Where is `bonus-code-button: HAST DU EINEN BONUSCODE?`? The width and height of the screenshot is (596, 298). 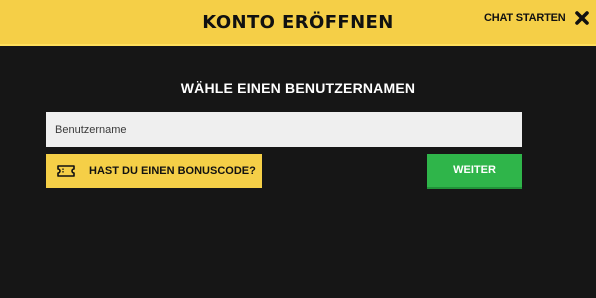
bonus-code-button: HAST DU EINEN BONUSCODE? is located at coordinates (154, 171).